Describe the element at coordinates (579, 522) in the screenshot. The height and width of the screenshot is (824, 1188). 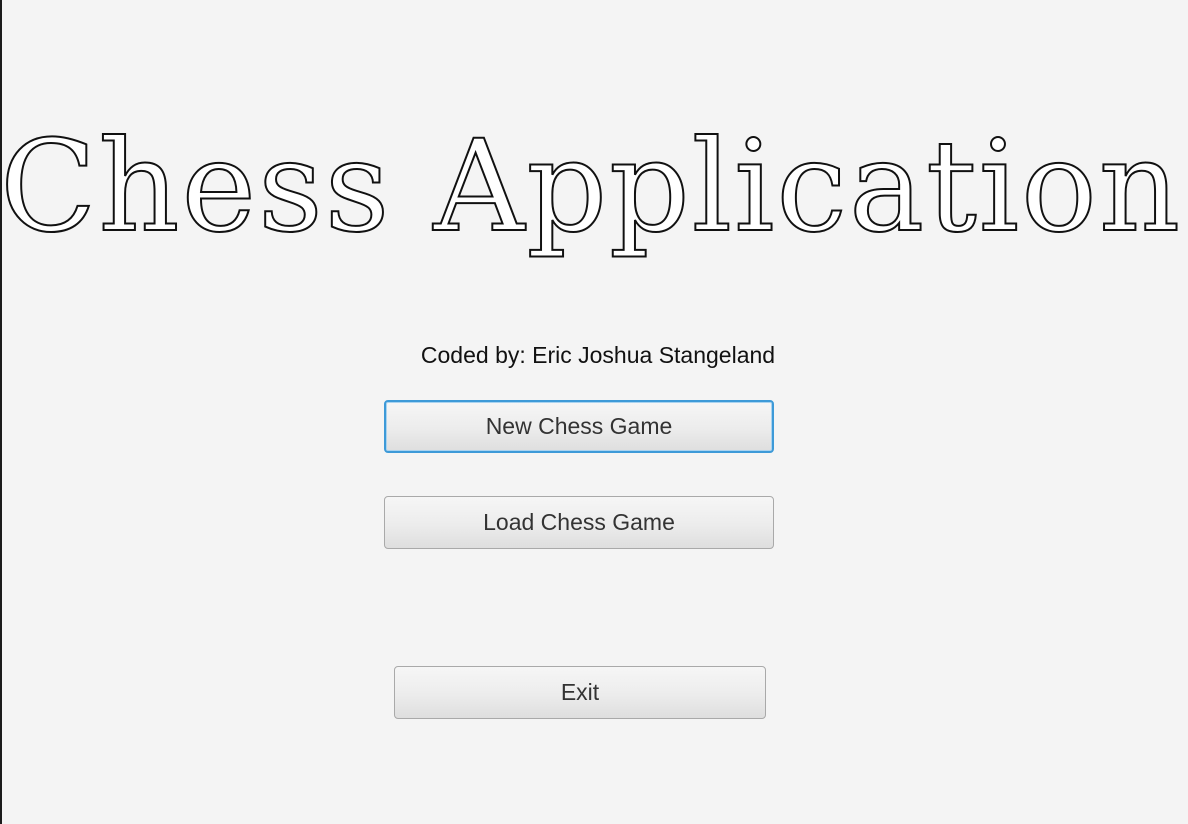
I see `load-chess-game-button: Load Chess Game` at that location.